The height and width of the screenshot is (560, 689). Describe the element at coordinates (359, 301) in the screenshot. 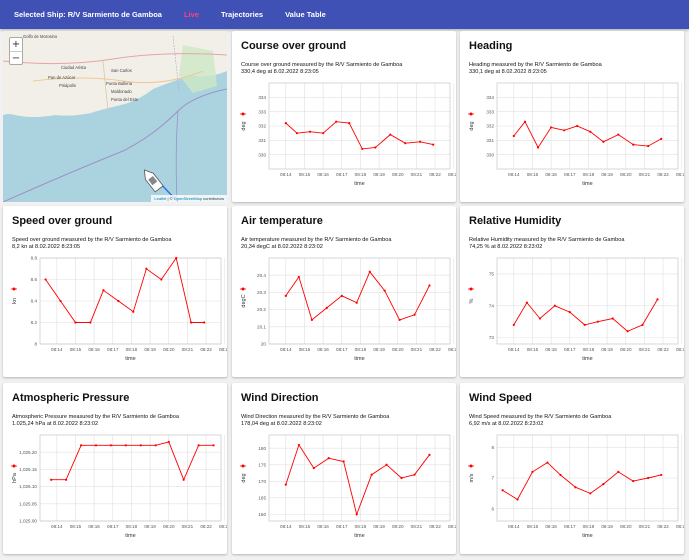

I see `plot-frame` at that location.